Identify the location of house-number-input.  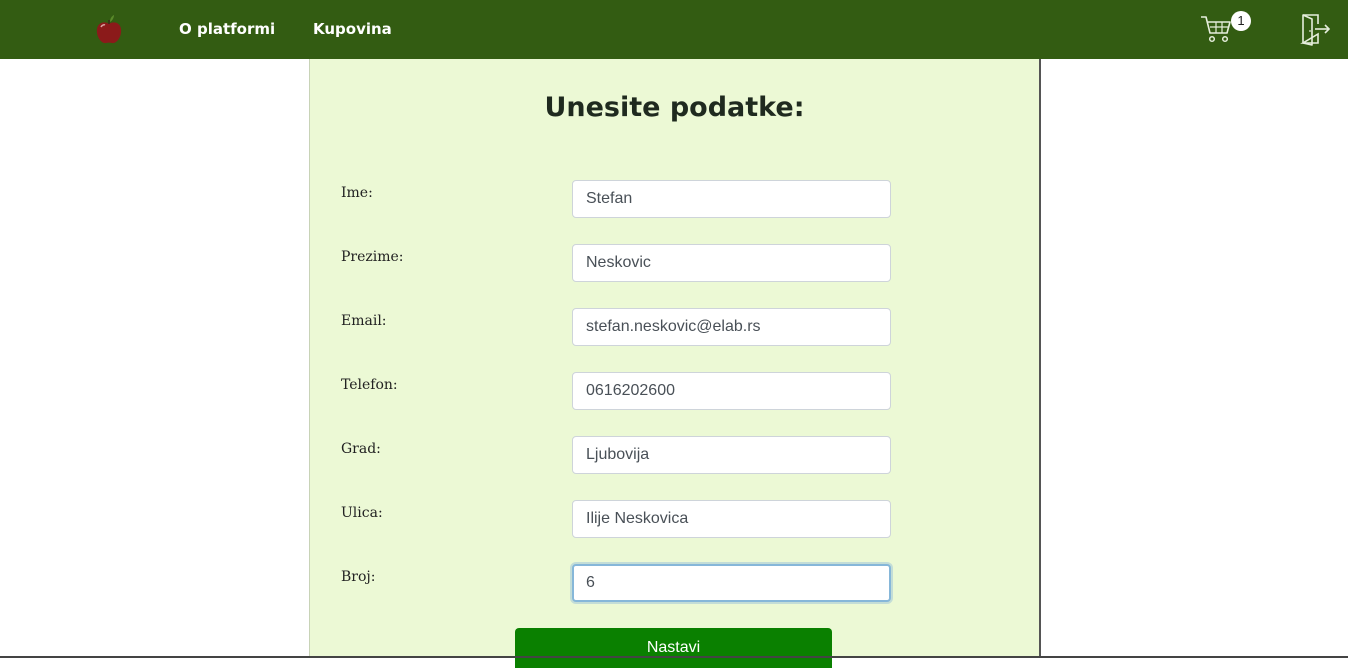
(731, 583).